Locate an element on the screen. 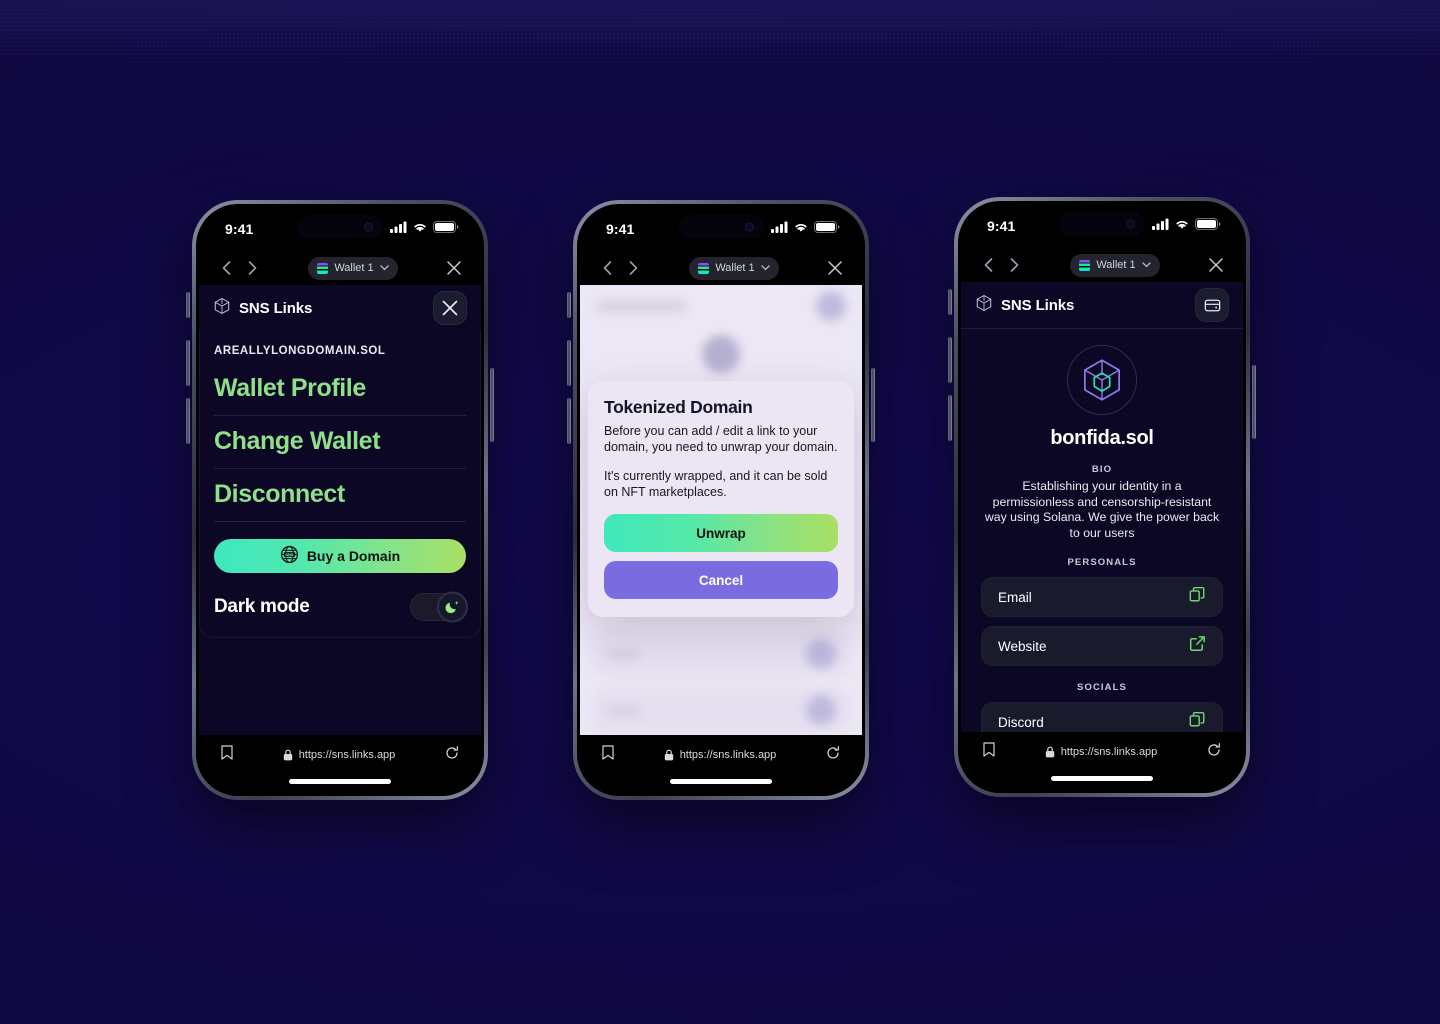 The image size is (1440, 1024). status-bar-1: 9:41 is located at coordinates (340, 229).